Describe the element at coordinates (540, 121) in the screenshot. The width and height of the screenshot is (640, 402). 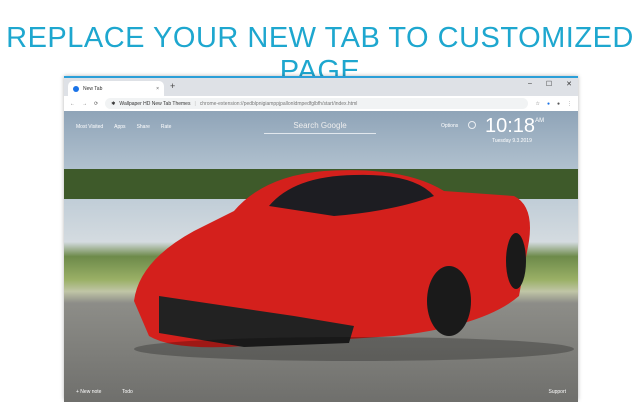
I see `ampm: AM` at that location.